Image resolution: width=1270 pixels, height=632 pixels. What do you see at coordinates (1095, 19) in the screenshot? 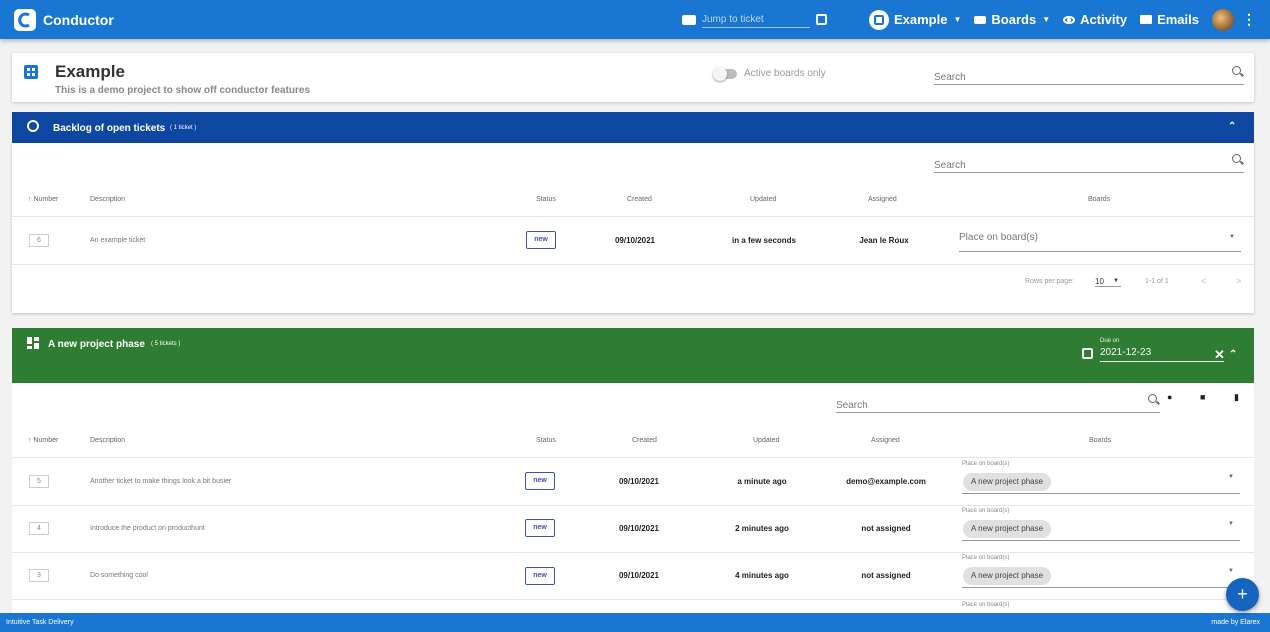
I see `activity-button: Activity` at bounding box center [1095, 19].